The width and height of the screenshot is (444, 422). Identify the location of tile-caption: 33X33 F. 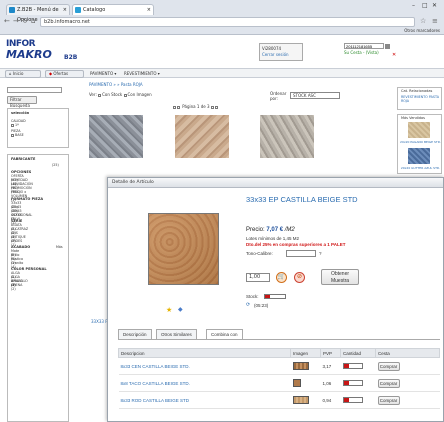
(99, 321).